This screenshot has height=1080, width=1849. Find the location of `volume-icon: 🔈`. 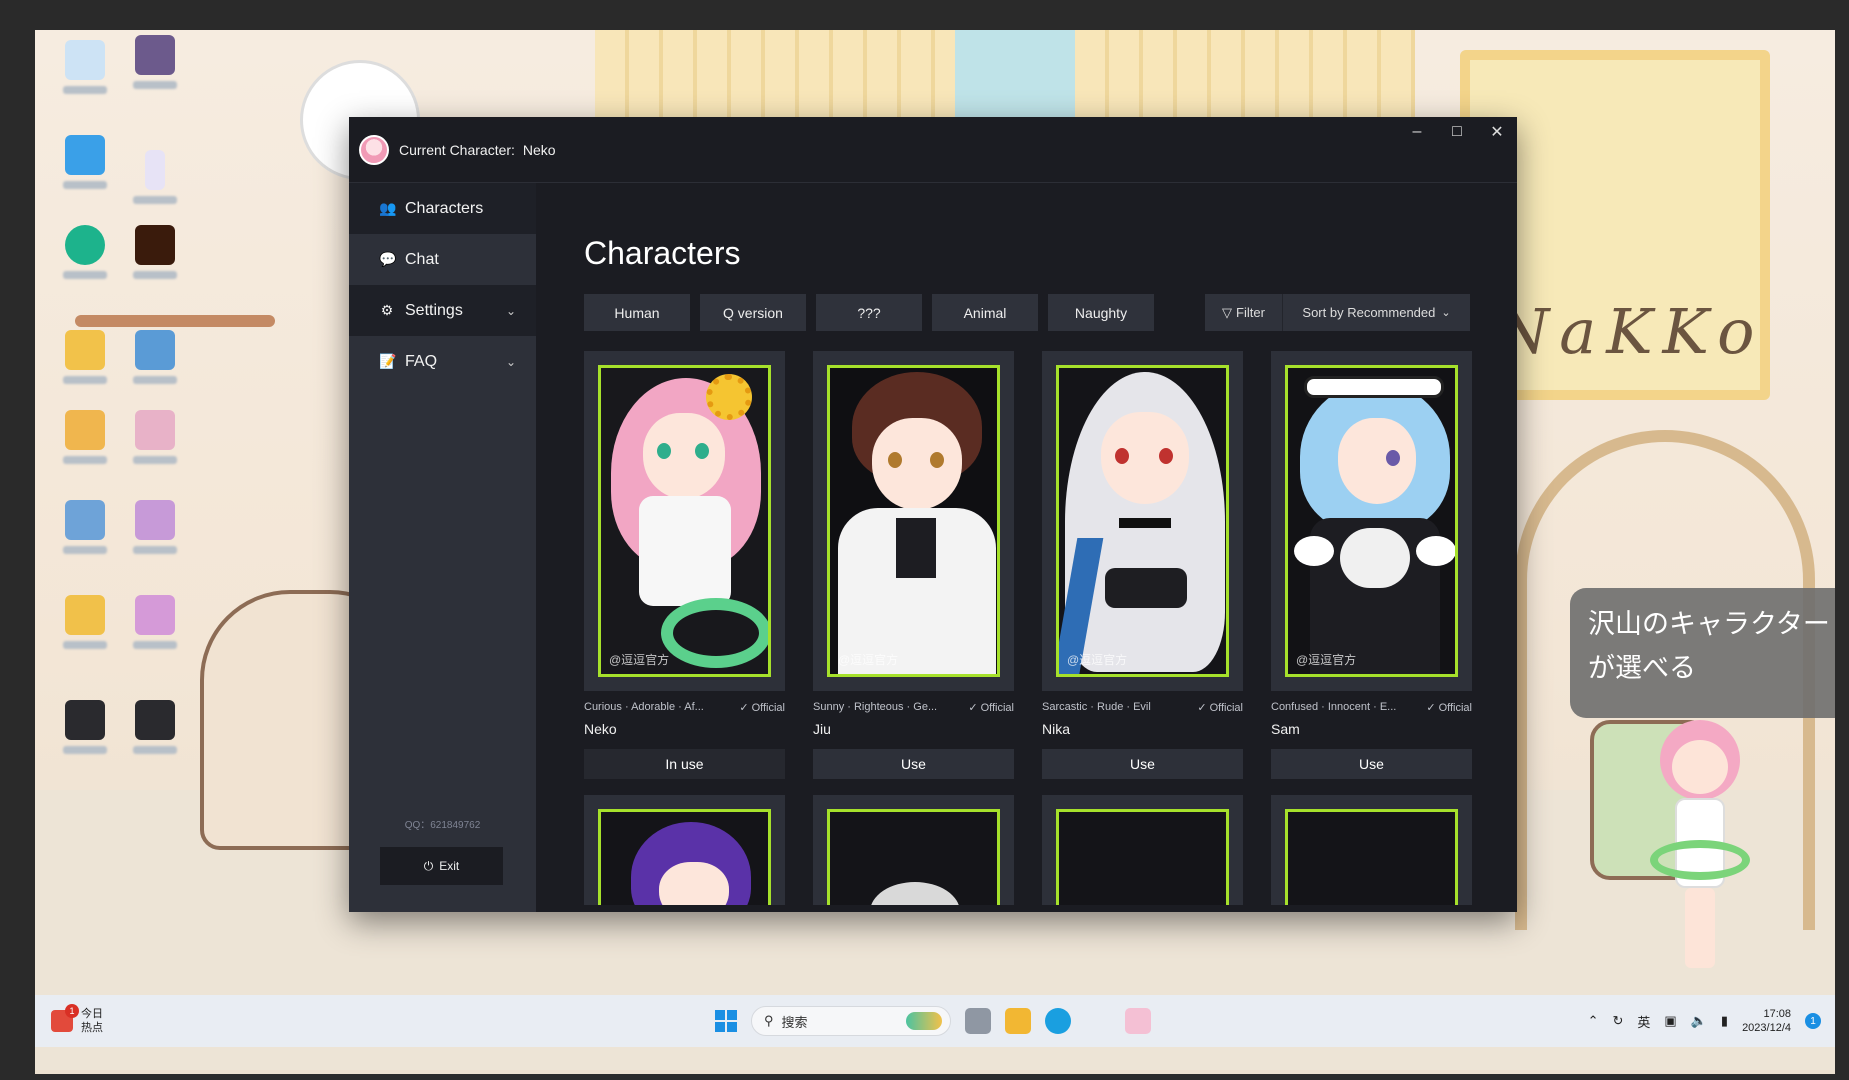

volume-icon: 🔈 is located at coordinates (1699, 1021).